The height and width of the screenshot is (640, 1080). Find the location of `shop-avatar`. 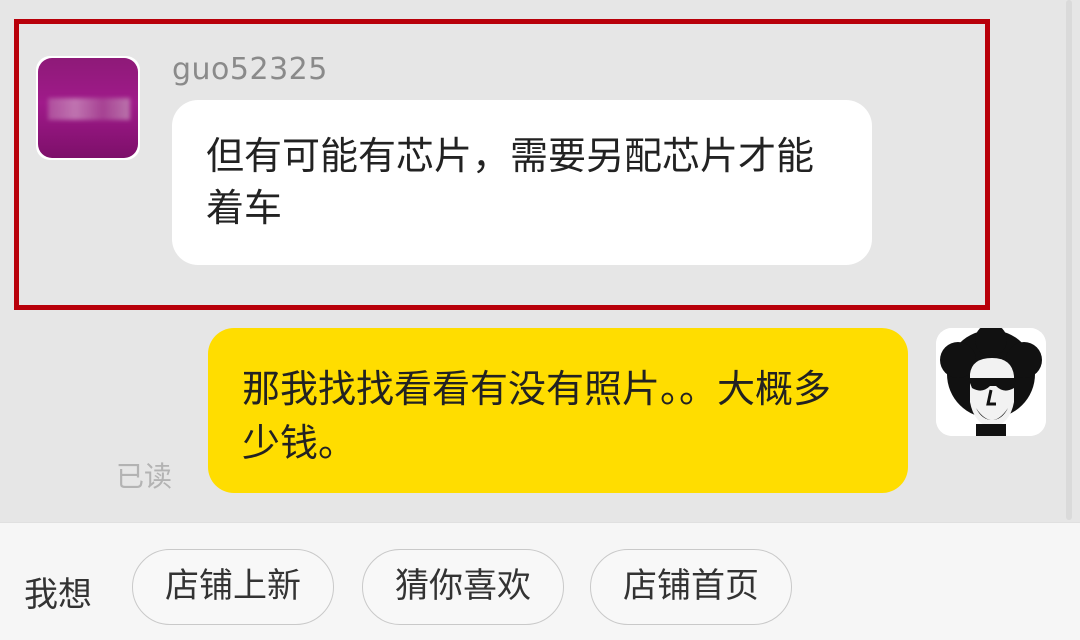

shop-avatar is located at coordinates (88, 108).